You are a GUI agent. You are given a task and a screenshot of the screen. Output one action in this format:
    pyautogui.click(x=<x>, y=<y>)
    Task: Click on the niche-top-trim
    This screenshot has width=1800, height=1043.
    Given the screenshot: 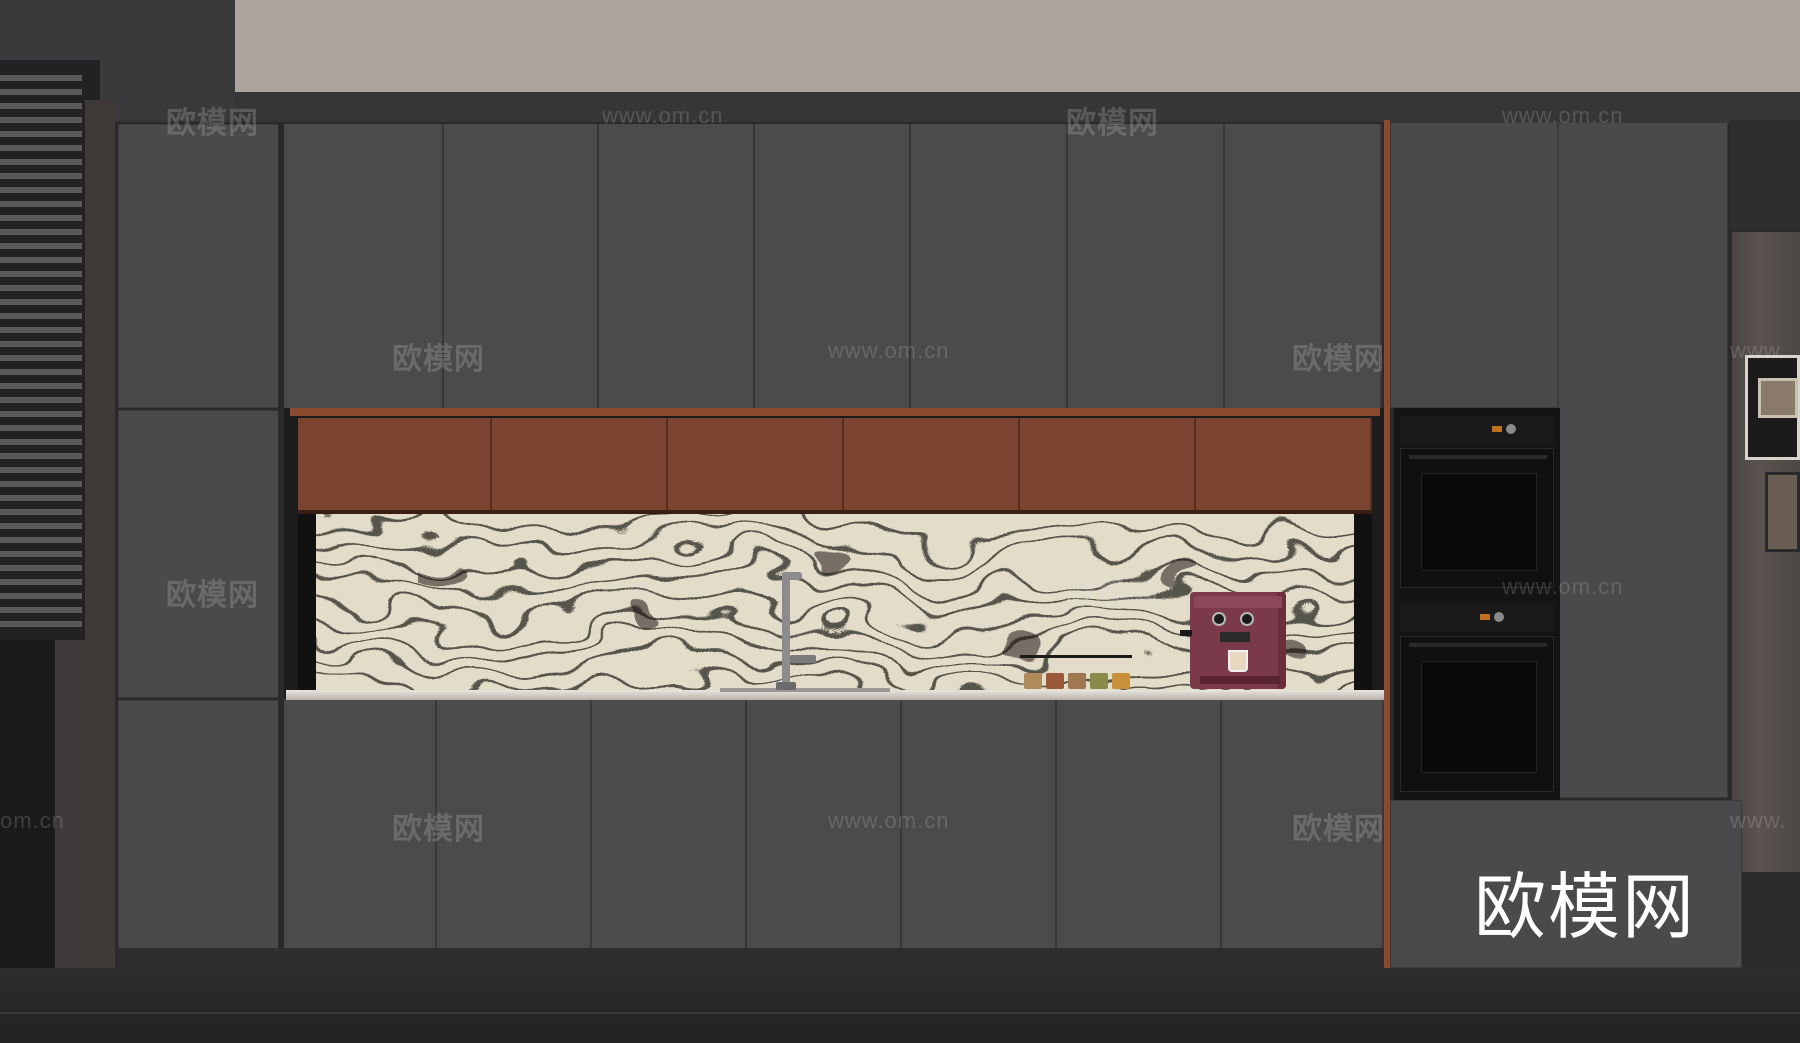 What is the action you would take?
    pyautogui.click(x=835, y=412)
    